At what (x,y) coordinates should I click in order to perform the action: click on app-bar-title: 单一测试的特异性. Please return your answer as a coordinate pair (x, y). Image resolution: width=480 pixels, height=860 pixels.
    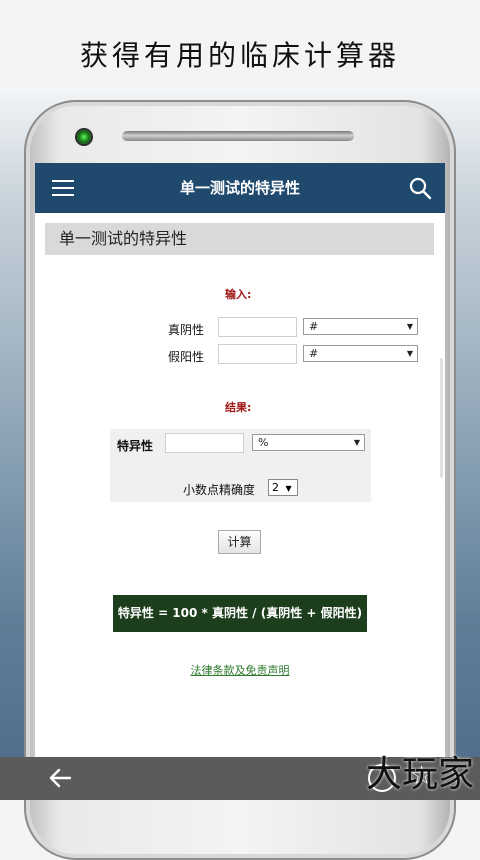
    Looking at the image, I should click on (239, 188).